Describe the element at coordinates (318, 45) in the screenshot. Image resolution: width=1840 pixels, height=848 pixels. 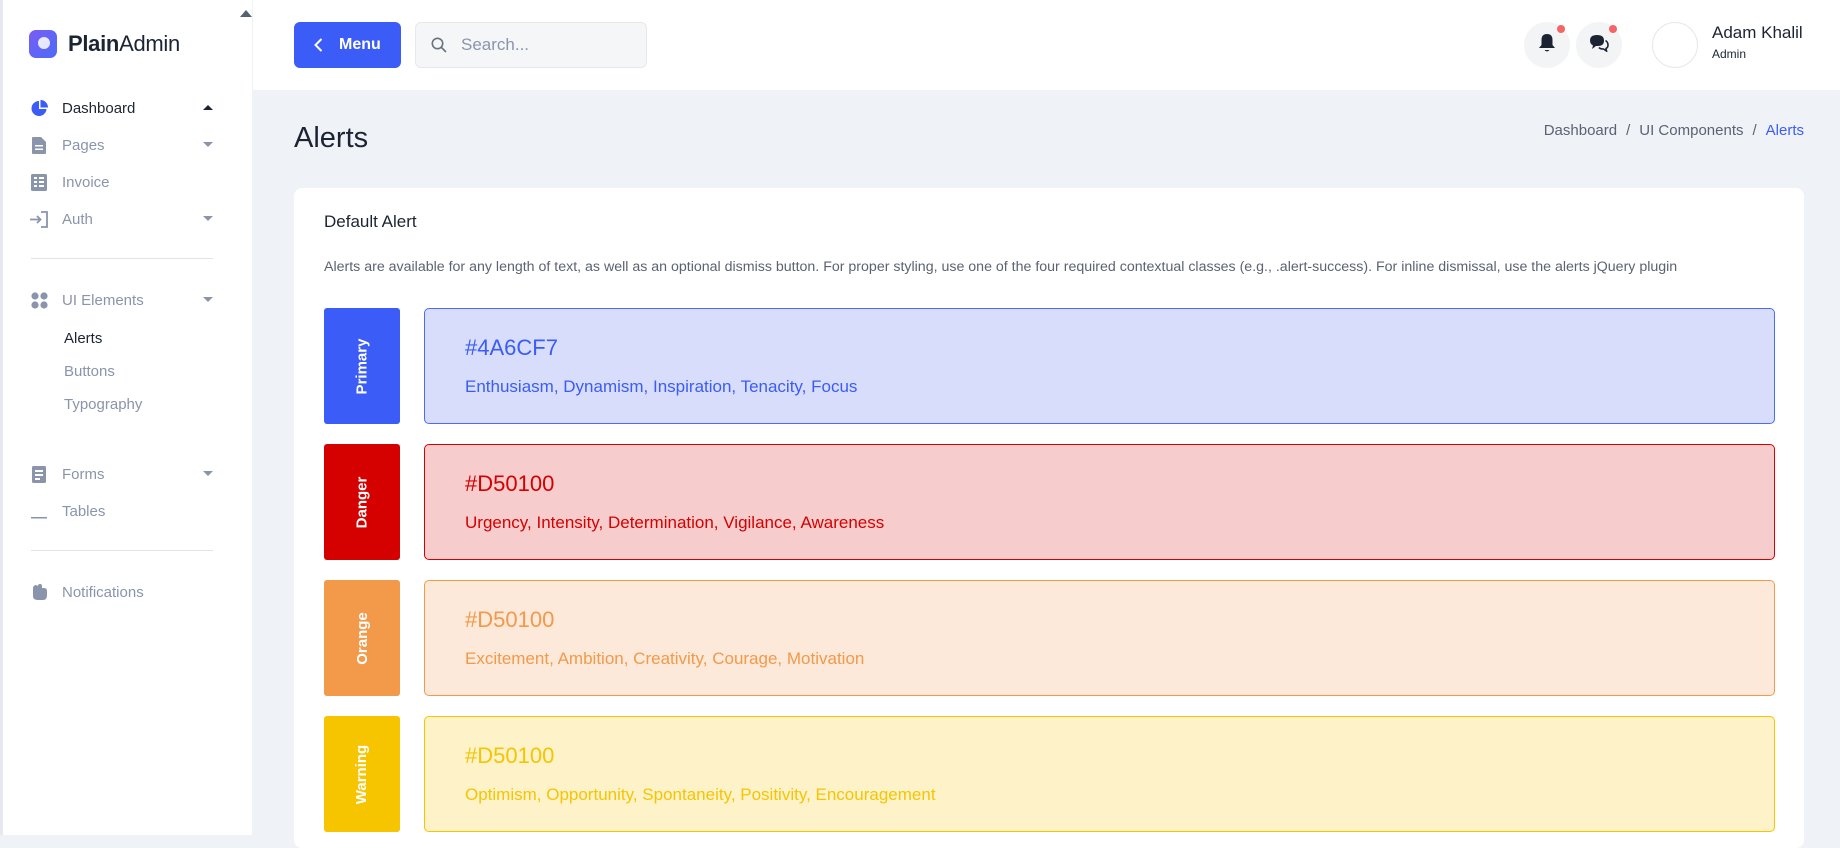
I see `chevron-left-icon` at that location.